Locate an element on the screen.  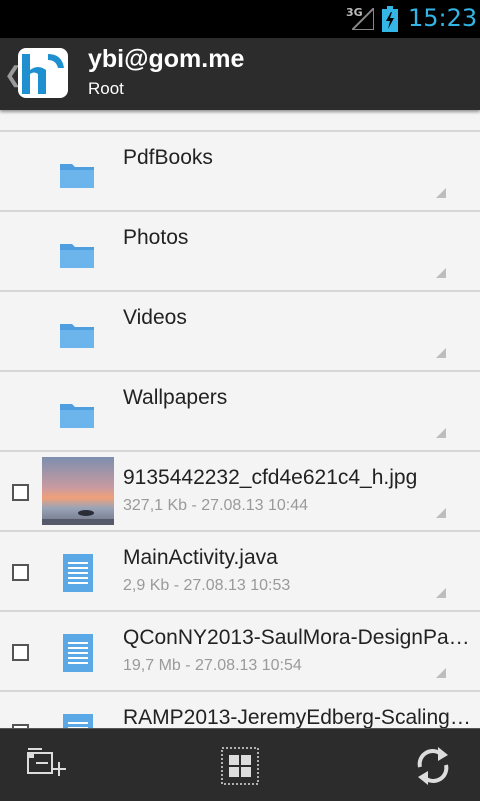
item-name: Videos is located at coordinates (155, 317).